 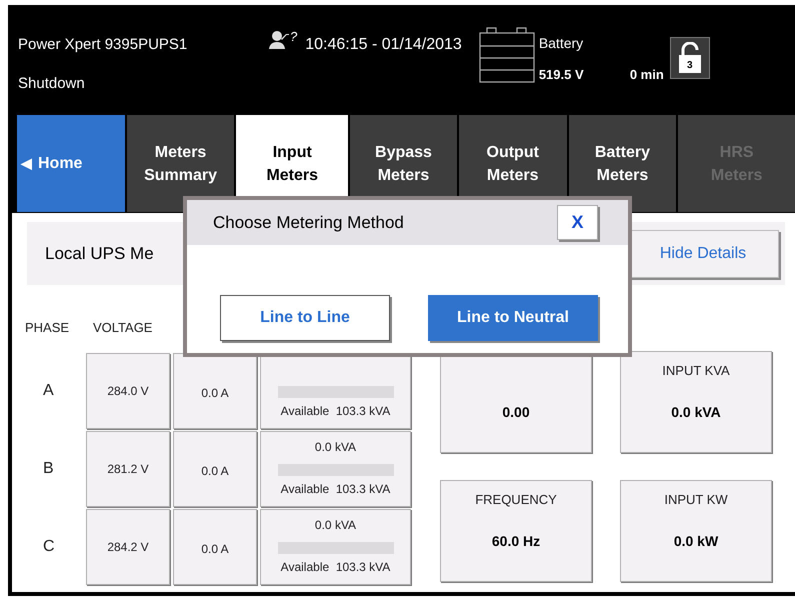 I want to click on meter-label: INPUT KVA, so click(x=696, y=371).